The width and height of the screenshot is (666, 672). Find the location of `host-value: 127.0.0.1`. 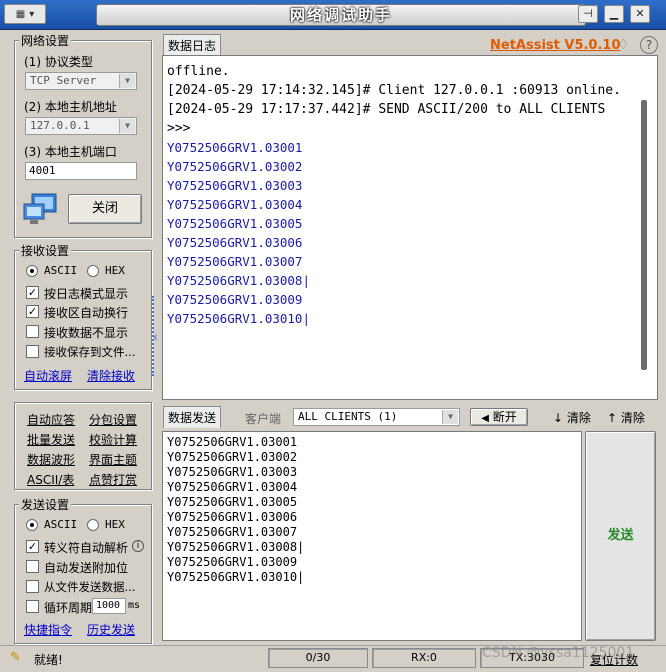

host-value: 127.0.0.1 is located at coordinates (60, 125).